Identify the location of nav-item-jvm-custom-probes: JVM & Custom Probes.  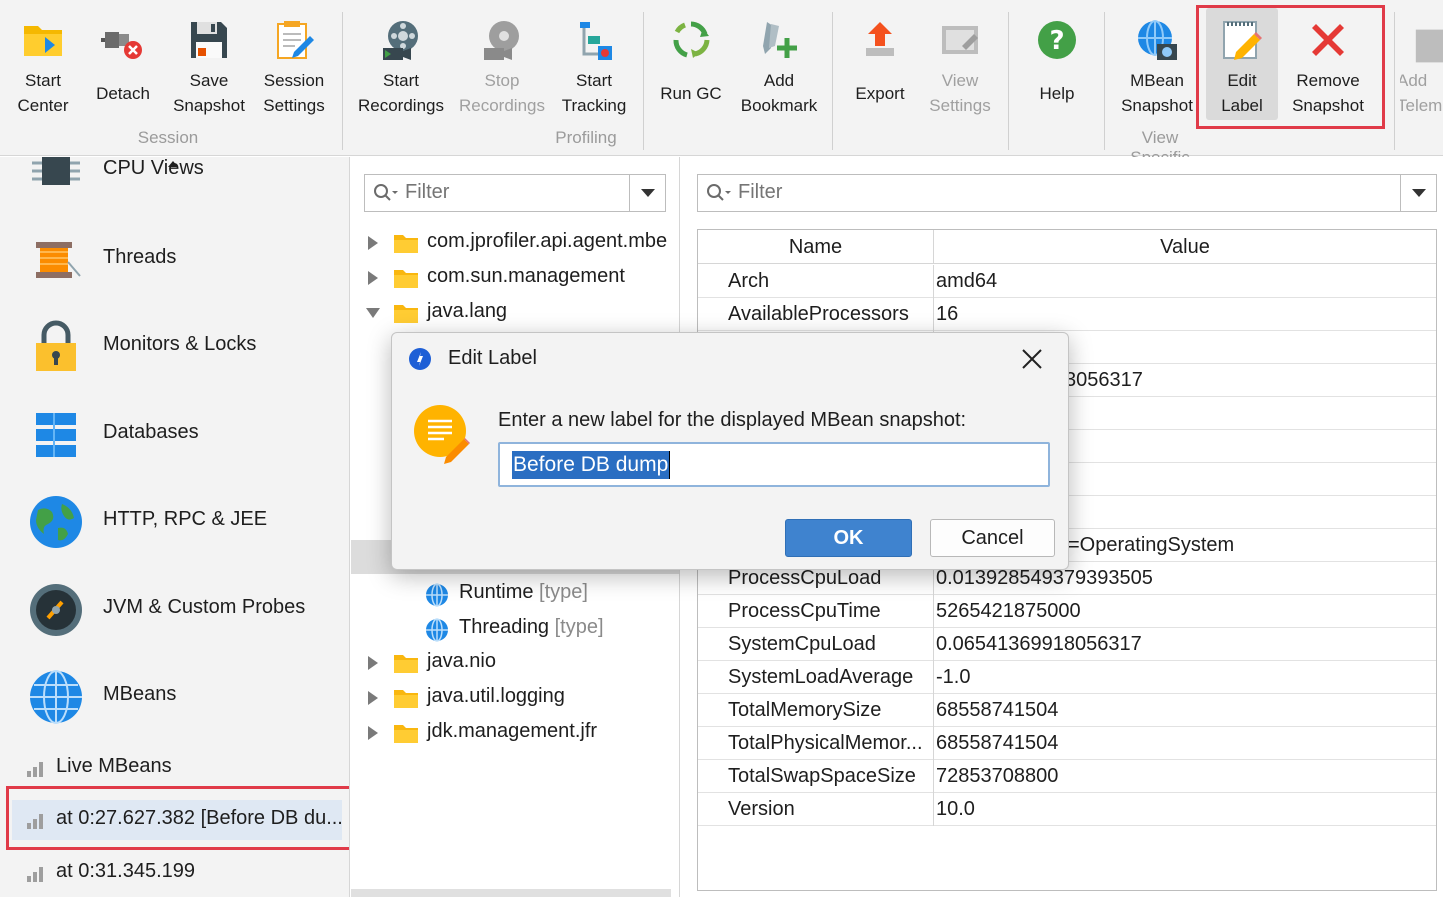
(174, 610).